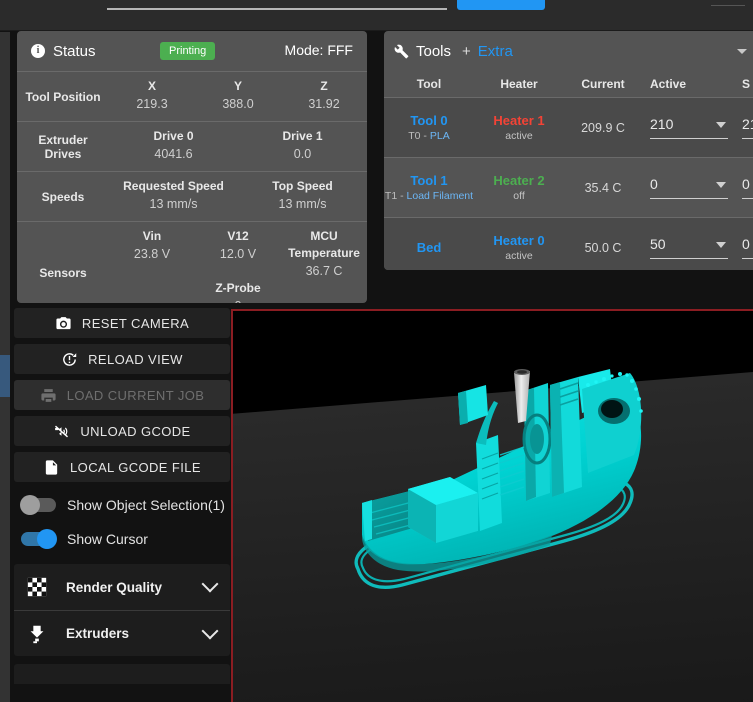 The width and height of the screenshot is (753, 702). What do you see at coordinates (30, 505) in the screenshot?
I see `toggle-knob` at bounding box center [30, 505].